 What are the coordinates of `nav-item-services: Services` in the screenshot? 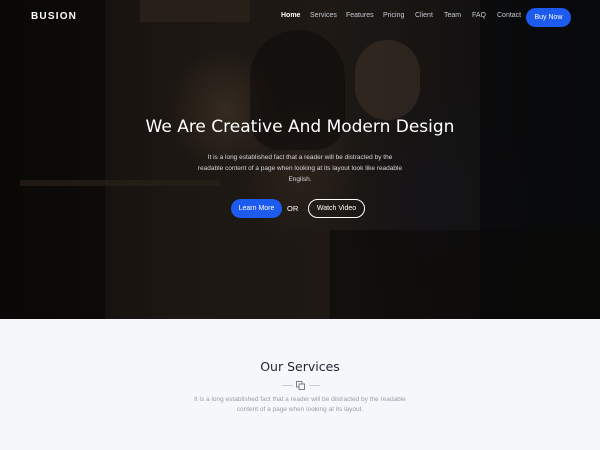 It's located at (323, 15).